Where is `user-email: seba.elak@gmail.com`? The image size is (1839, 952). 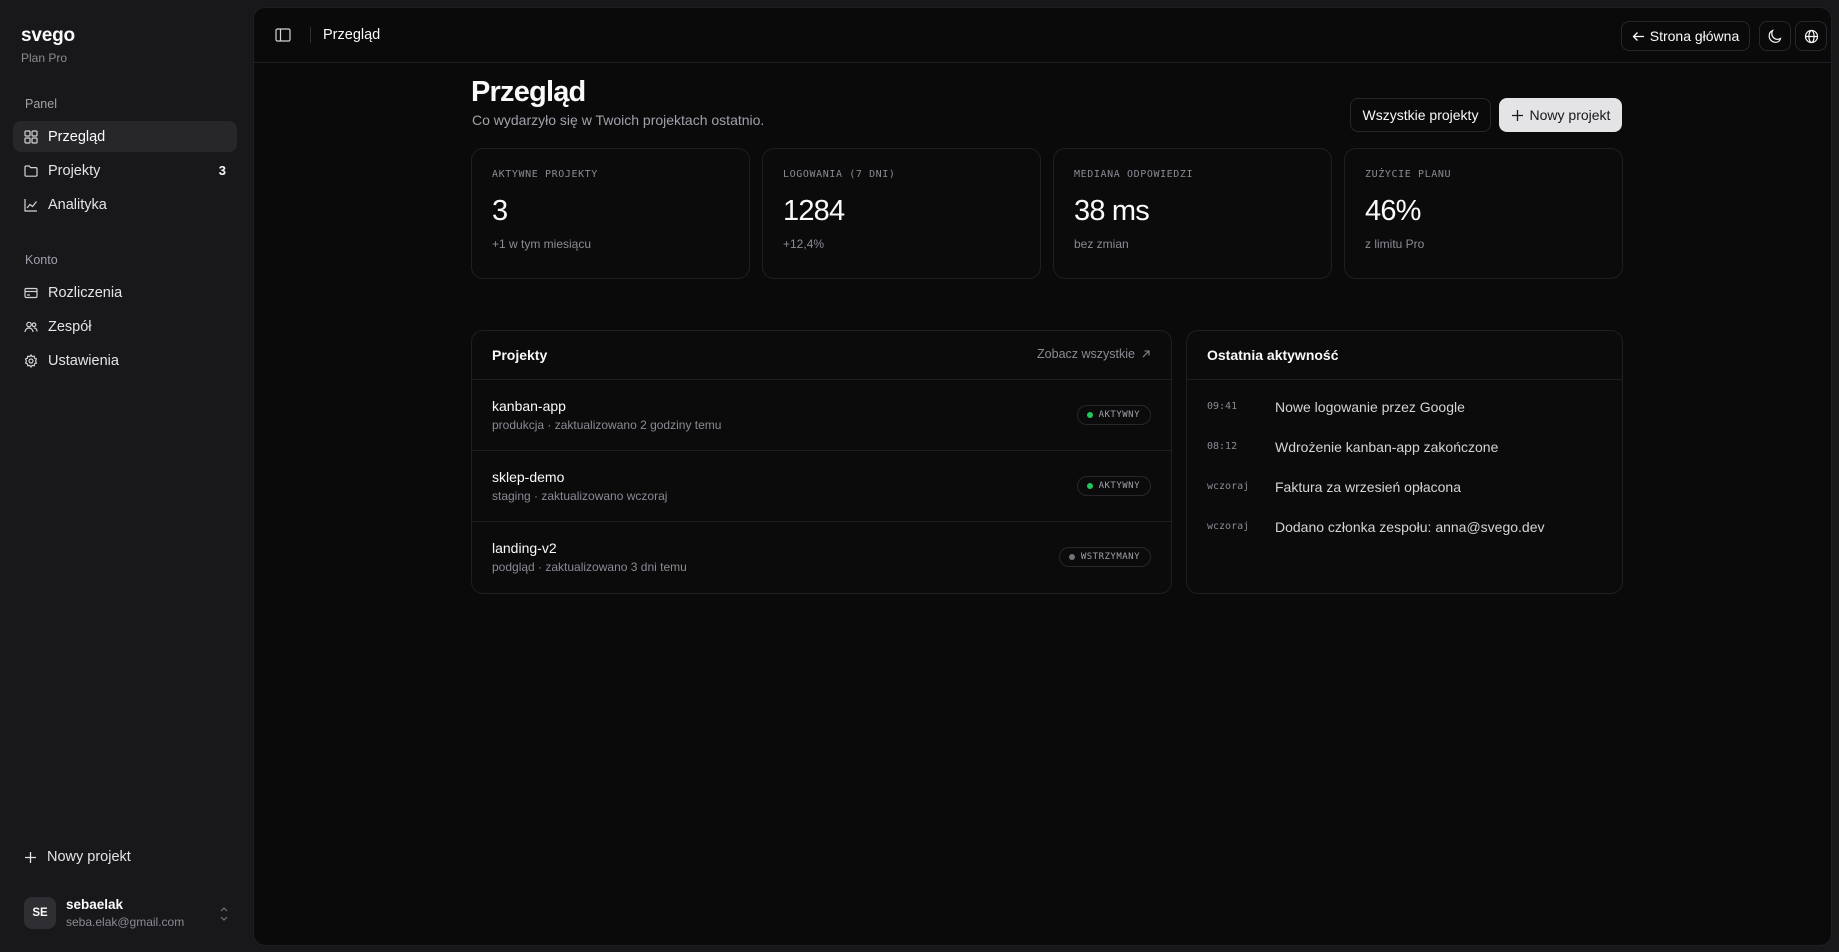 user-email: seba.elak@gmail.com is located at coordinates (125, 922).